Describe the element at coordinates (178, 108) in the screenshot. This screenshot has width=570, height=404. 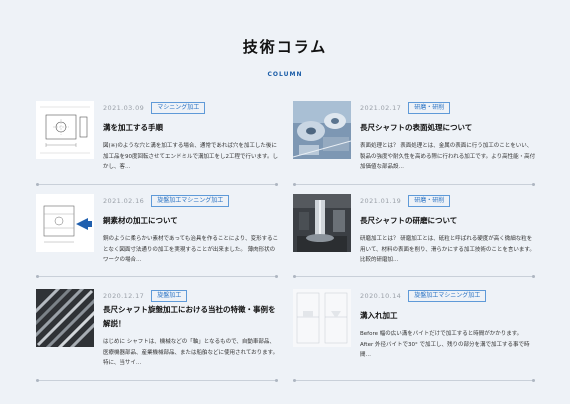
I see `article-tag: マシニング加工` at that location.